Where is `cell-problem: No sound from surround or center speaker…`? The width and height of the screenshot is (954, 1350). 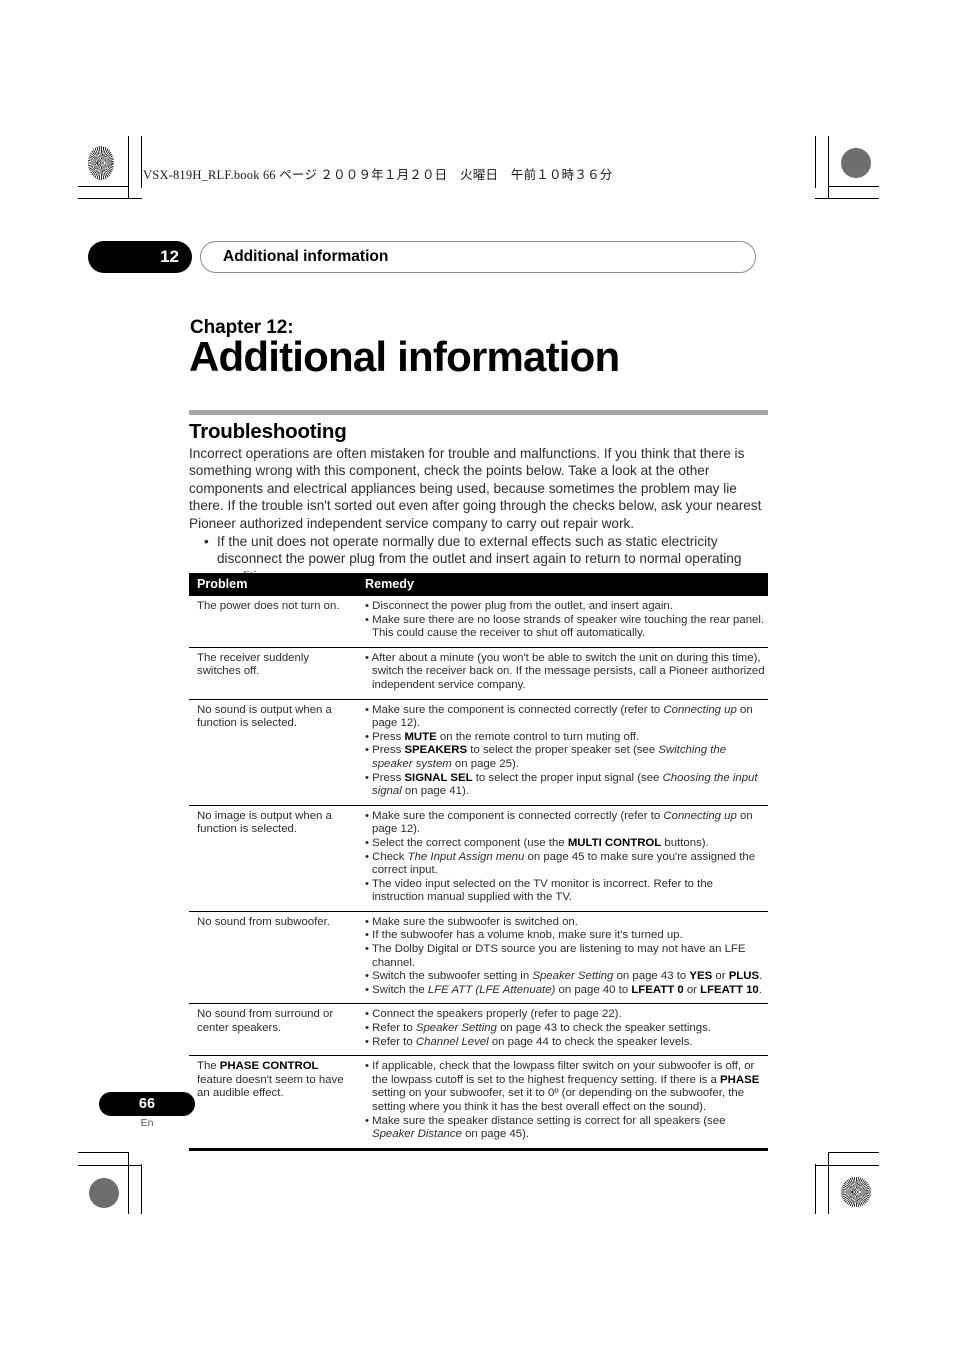 cell-problem: No sound from surround or center speaker… is located at coordinates (272, 1030).